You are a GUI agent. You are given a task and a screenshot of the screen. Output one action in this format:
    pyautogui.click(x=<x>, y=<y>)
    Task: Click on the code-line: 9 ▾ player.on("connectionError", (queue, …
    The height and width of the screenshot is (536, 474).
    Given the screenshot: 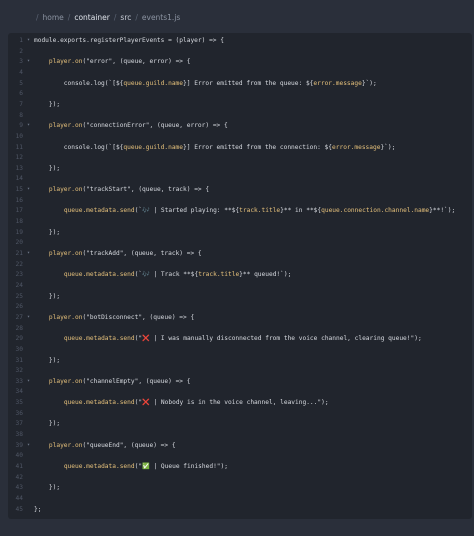 What is the action you would take?
    pyautogui.click(x=240, y=125)
    